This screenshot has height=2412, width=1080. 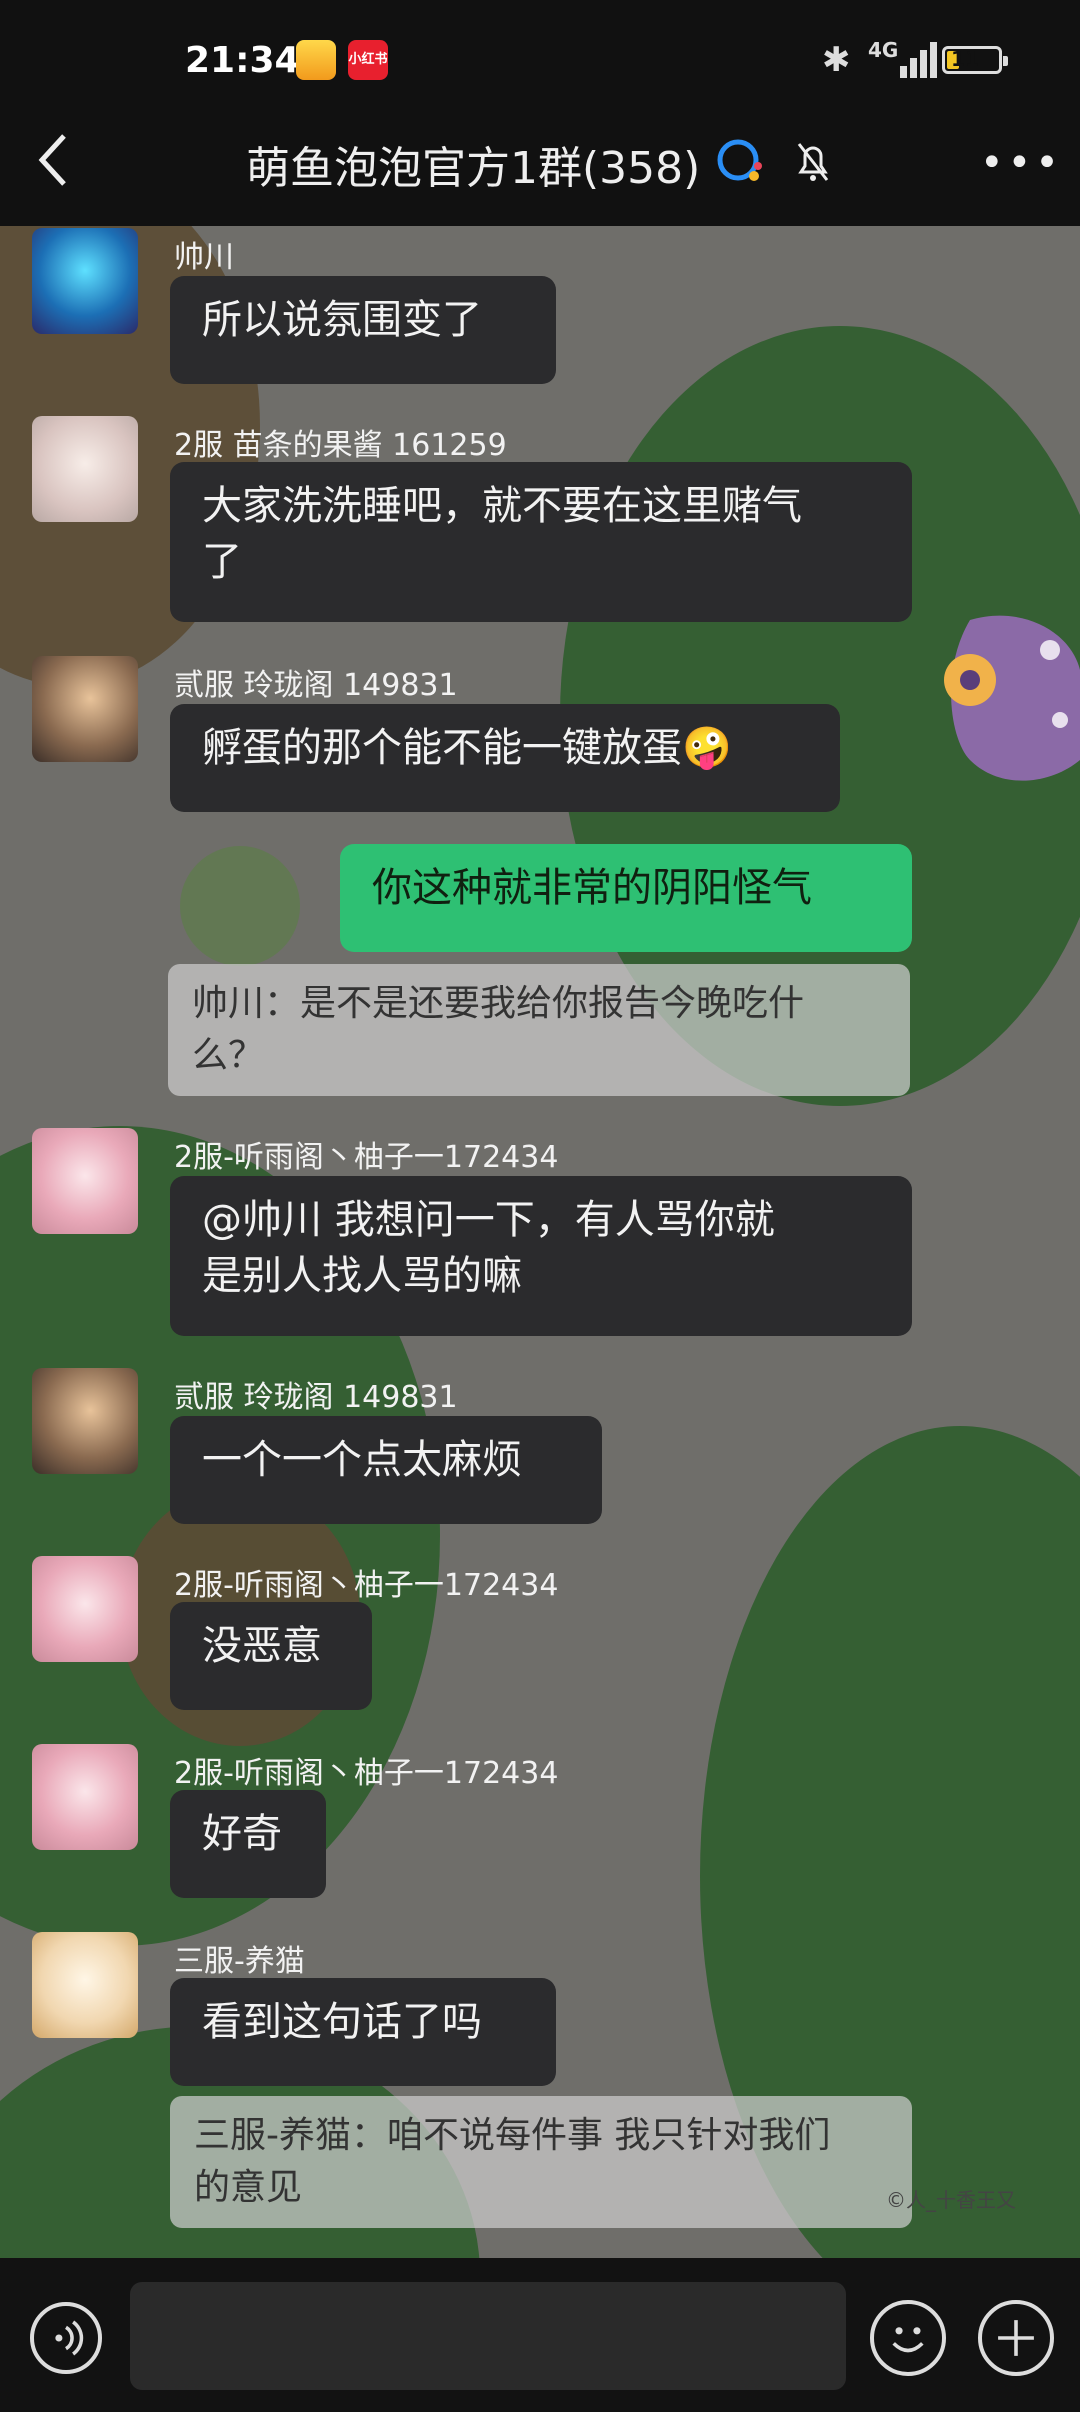 I want to click on message-bubble: 孵蛋的那个能不能一键放蛋🤪, so click(x=505, y=758).